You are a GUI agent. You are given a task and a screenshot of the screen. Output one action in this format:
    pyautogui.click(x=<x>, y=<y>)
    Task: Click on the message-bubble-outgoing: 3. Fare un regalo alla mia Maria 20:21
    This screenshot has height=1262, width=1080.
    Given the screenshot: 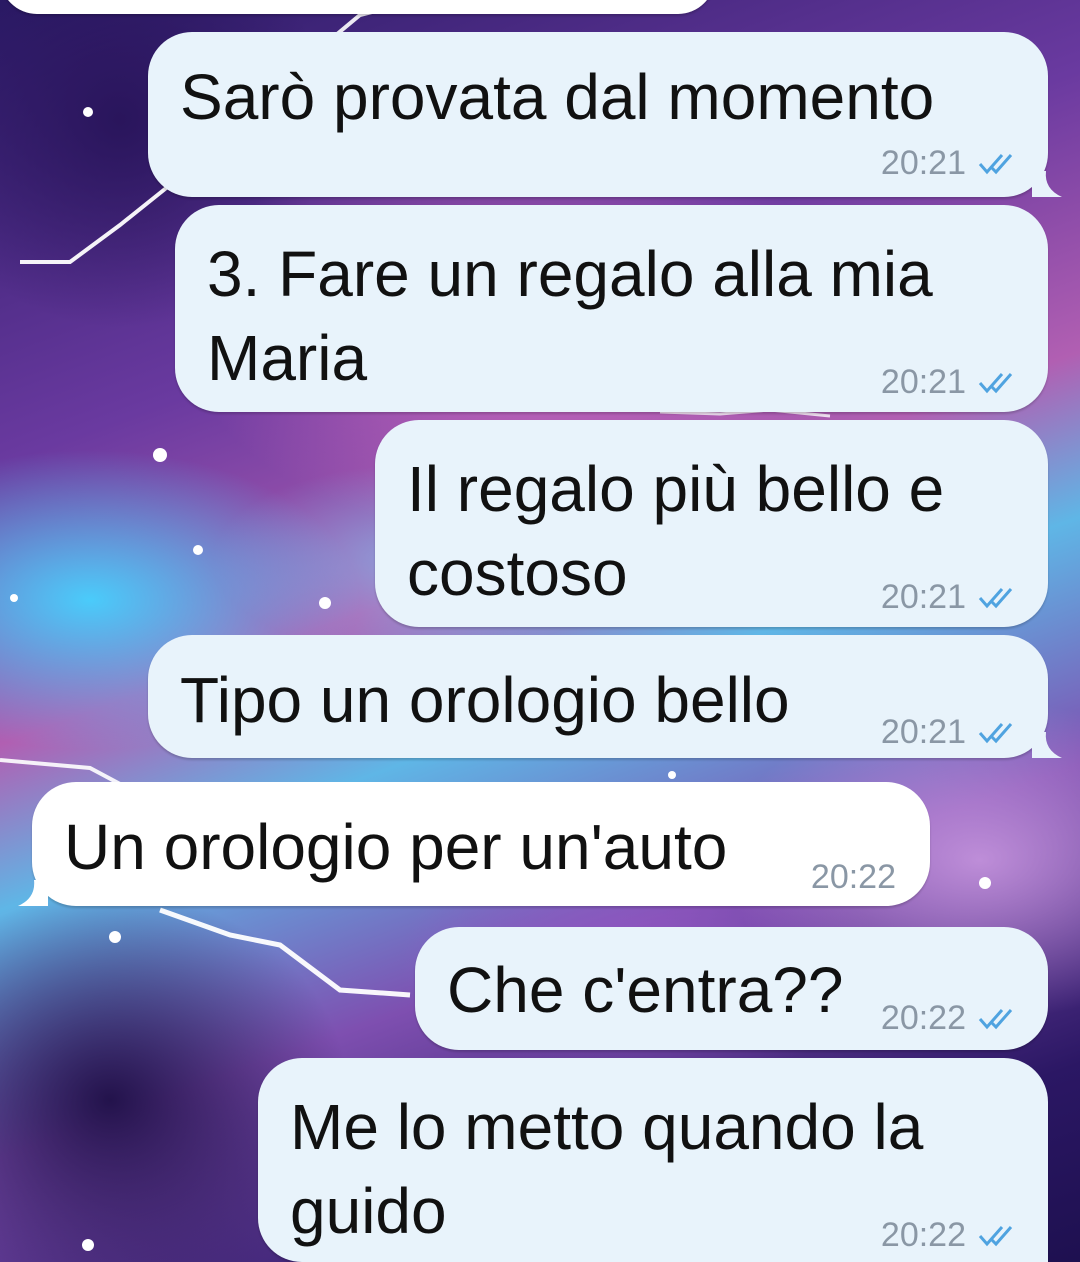 What is the action you would take?
    pyautogui.click(x=611, y=308)
    